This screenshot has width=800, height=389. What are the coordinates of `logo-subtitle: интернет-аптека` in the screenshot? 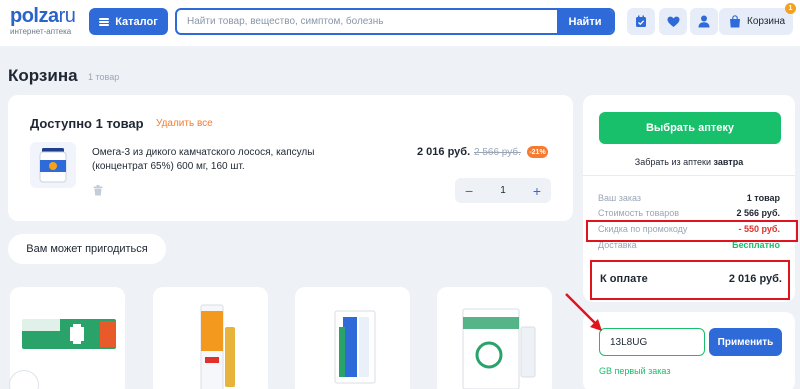 It's located at (41, 31).